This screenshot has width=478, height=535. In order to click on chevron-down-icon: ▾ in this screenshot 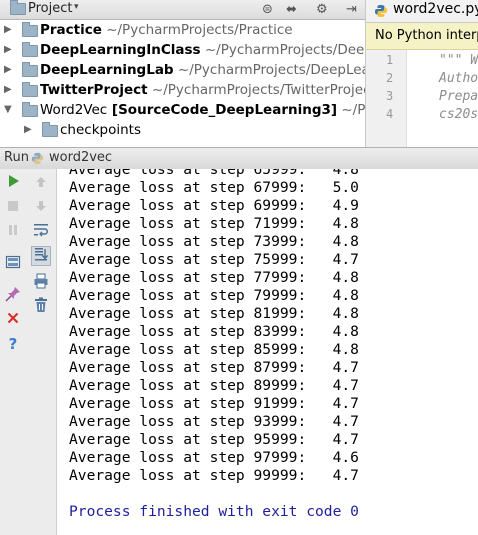, I will do `click(76, 7)`.